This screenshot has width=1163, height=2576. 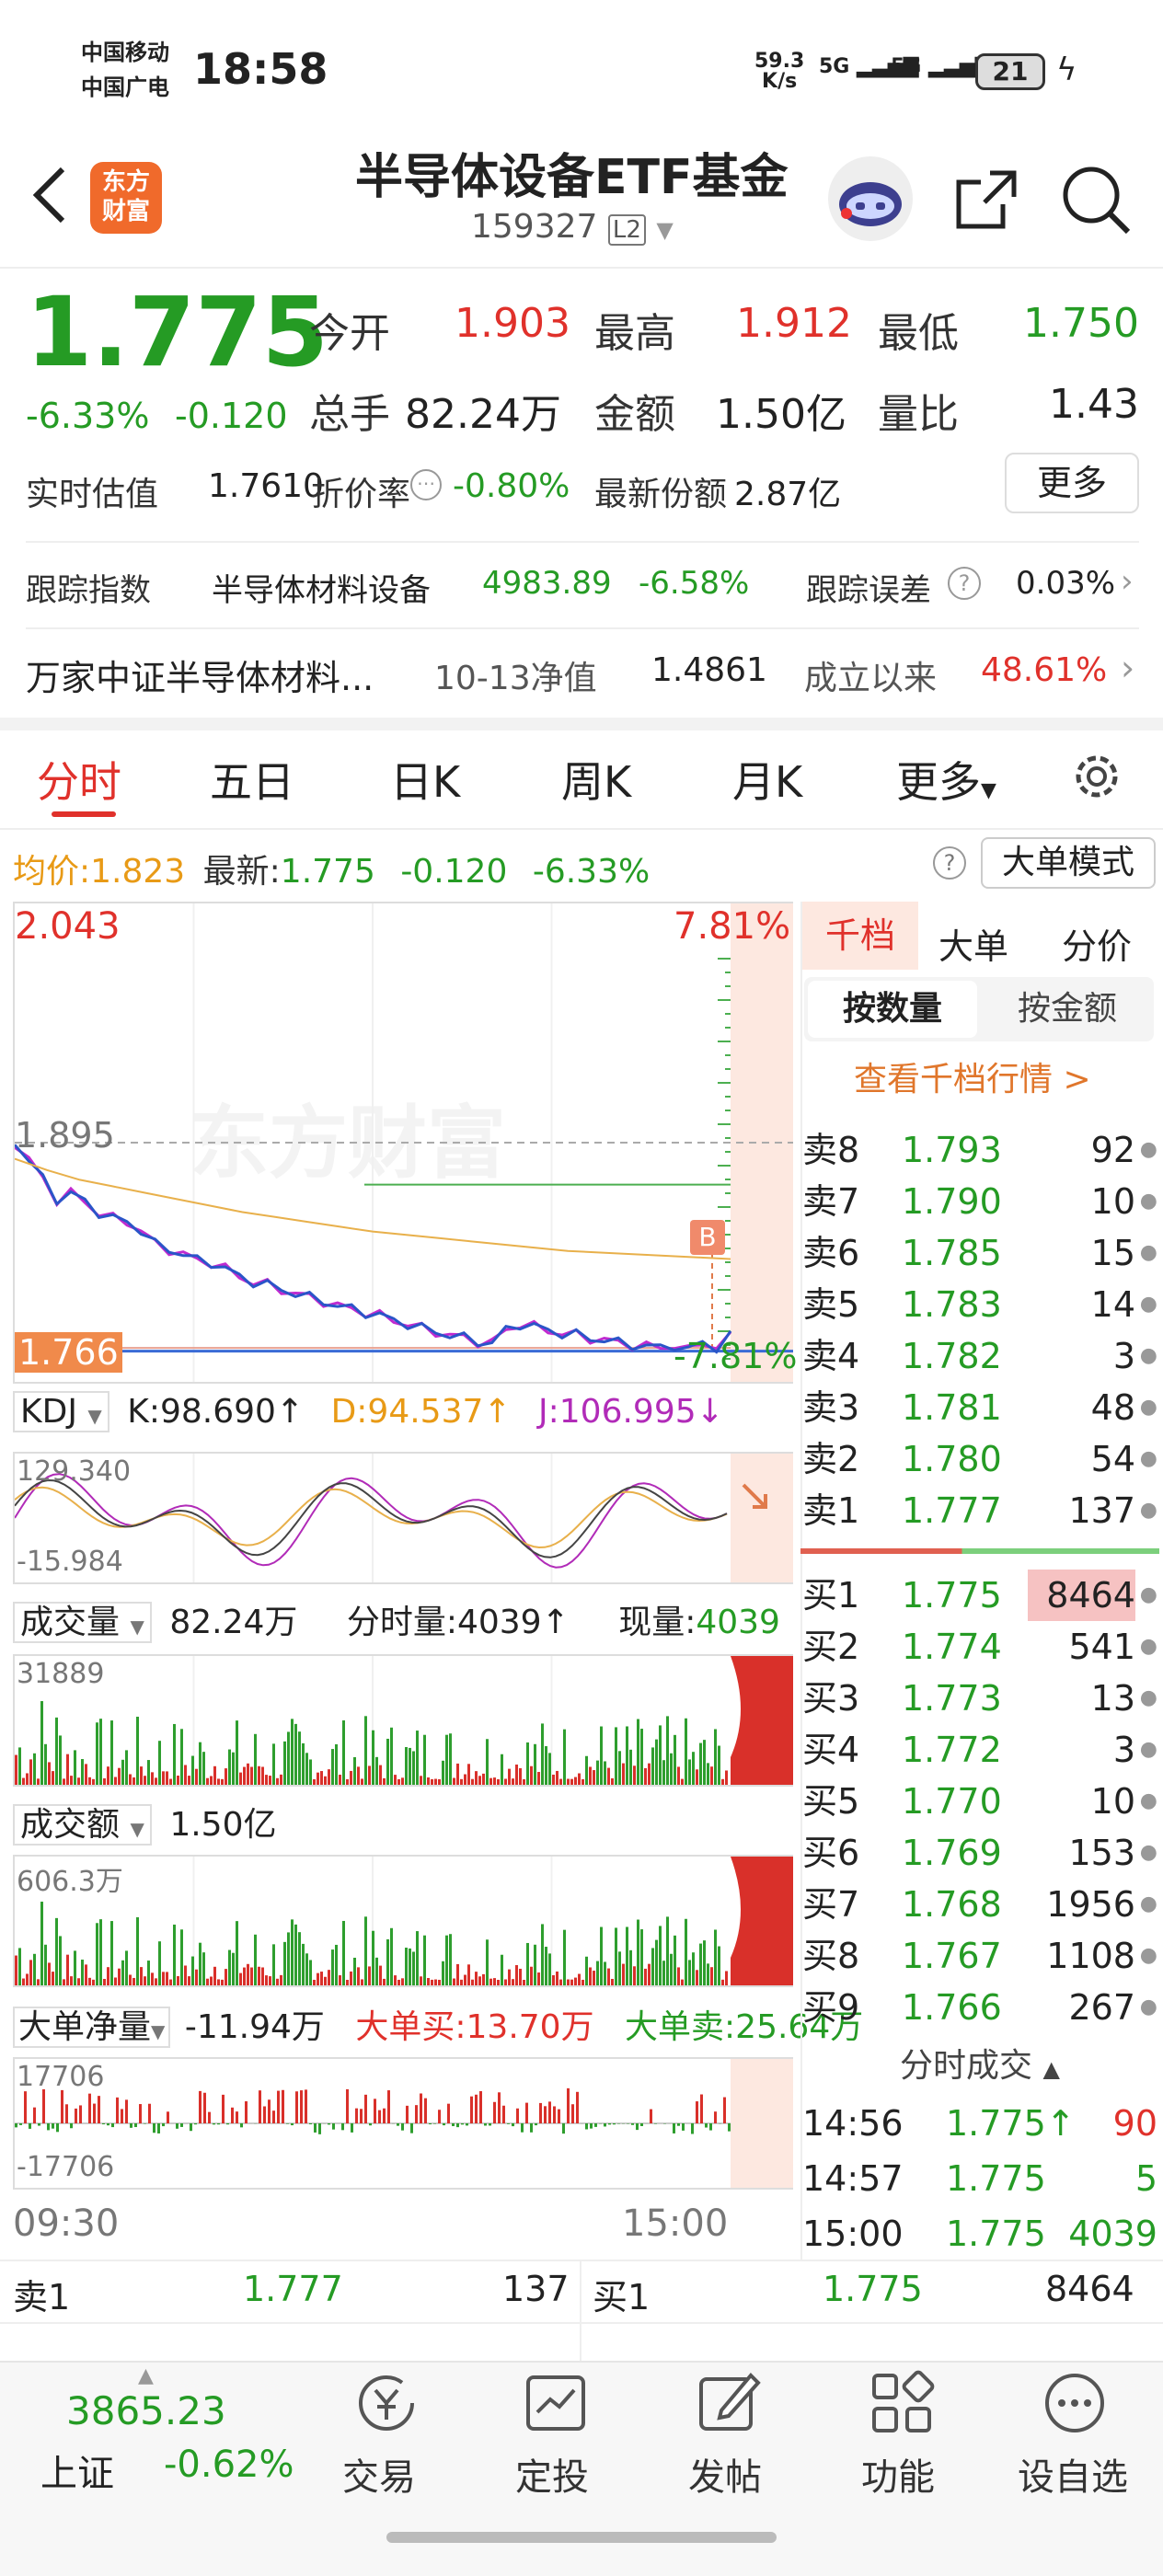 I want to click on bid-row: 买1 1.775 8464 ●, so click(x=983, y=1595).